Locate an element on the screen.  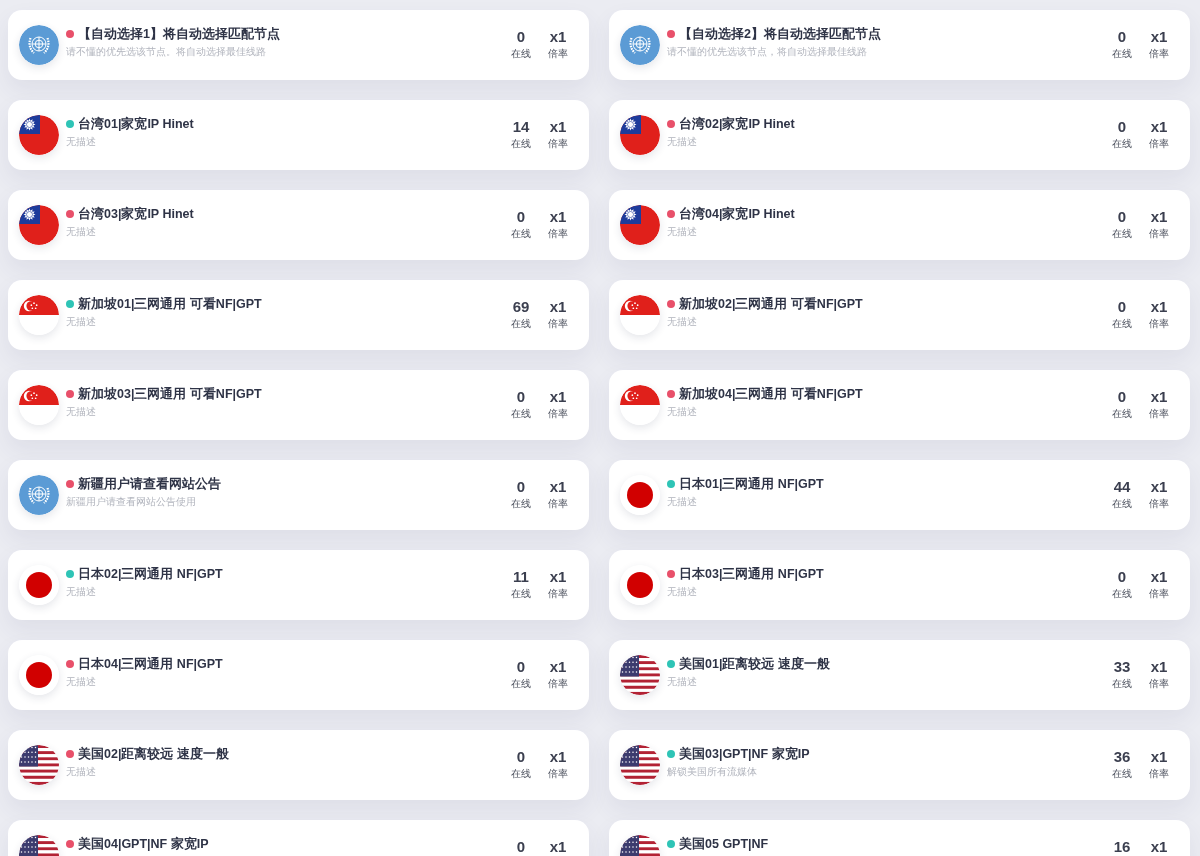
server-name: 新疆用户请查看网站公告 is located at coordinates (149, 484).